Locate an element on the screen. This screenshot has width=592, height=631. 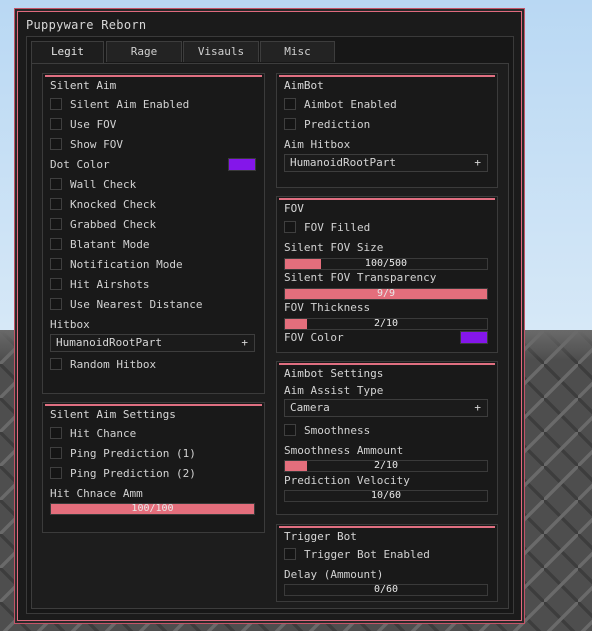
toggle-label: Random Hitbox is located at coordinates (113, 364).